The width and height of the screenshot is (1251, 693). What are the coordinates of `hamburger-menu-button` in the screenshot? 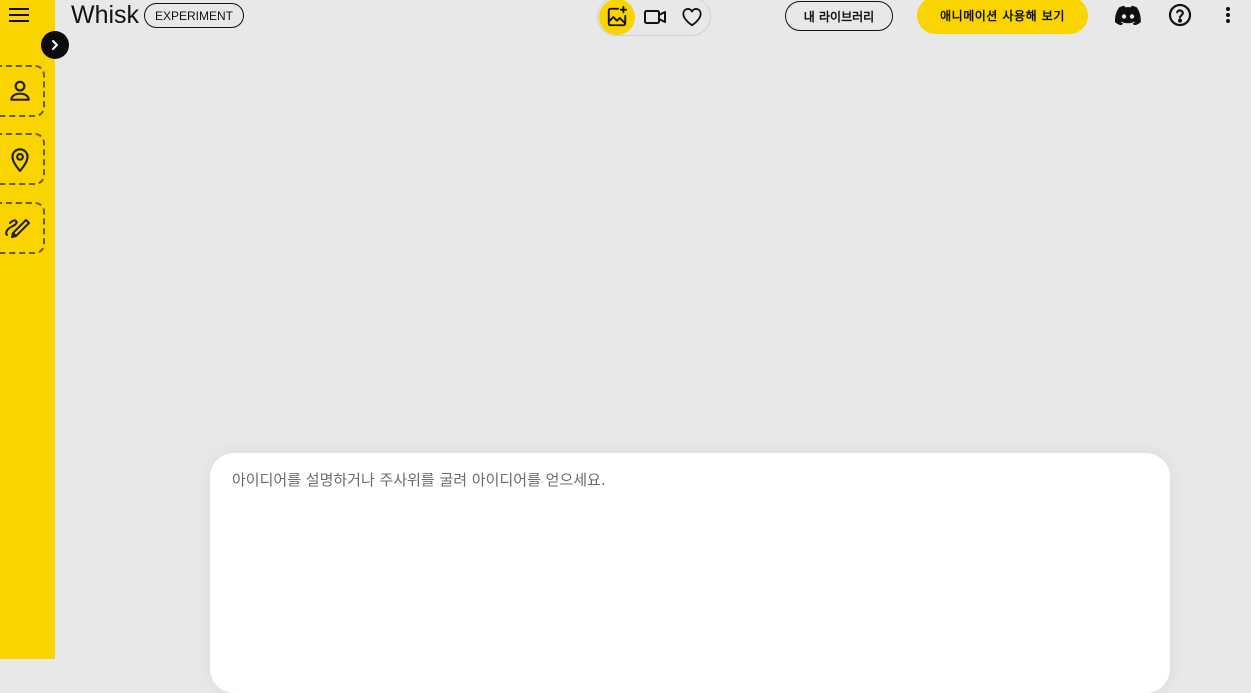 It's located at (19, 15).